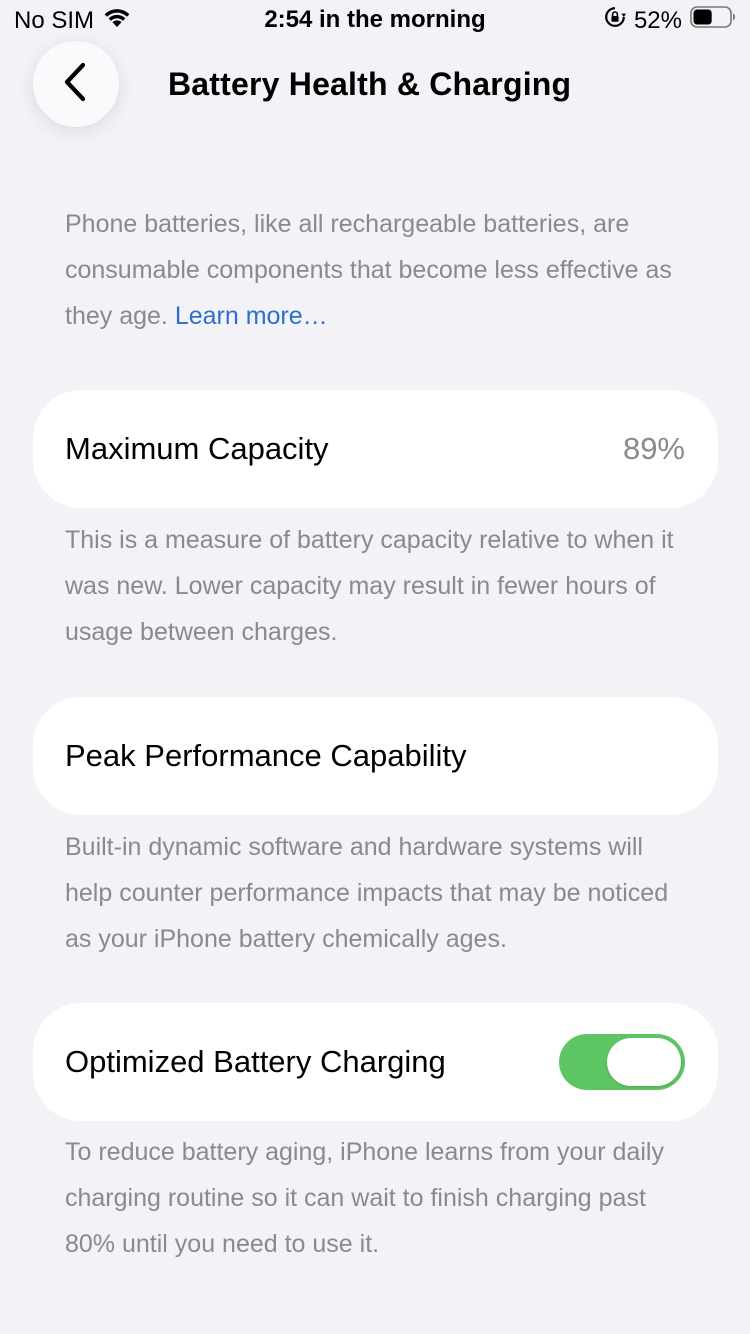  Describe the element at coordinates (713, 20) in the screenshot. I see `battery-icon` at that location.